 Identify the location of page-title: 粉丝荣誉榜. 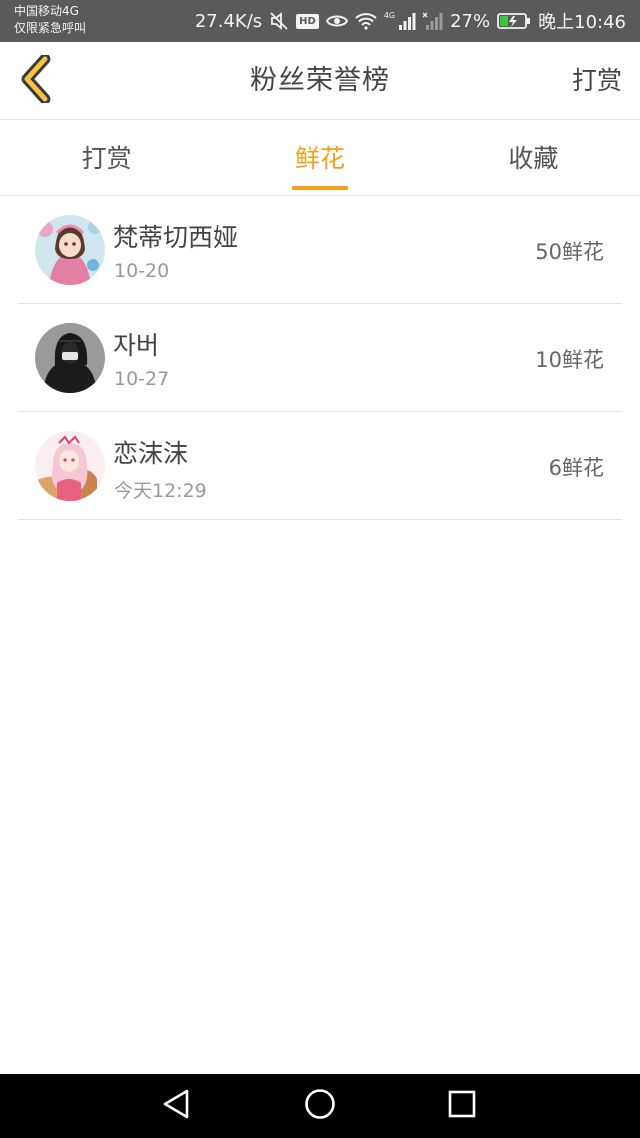
(320, 80).